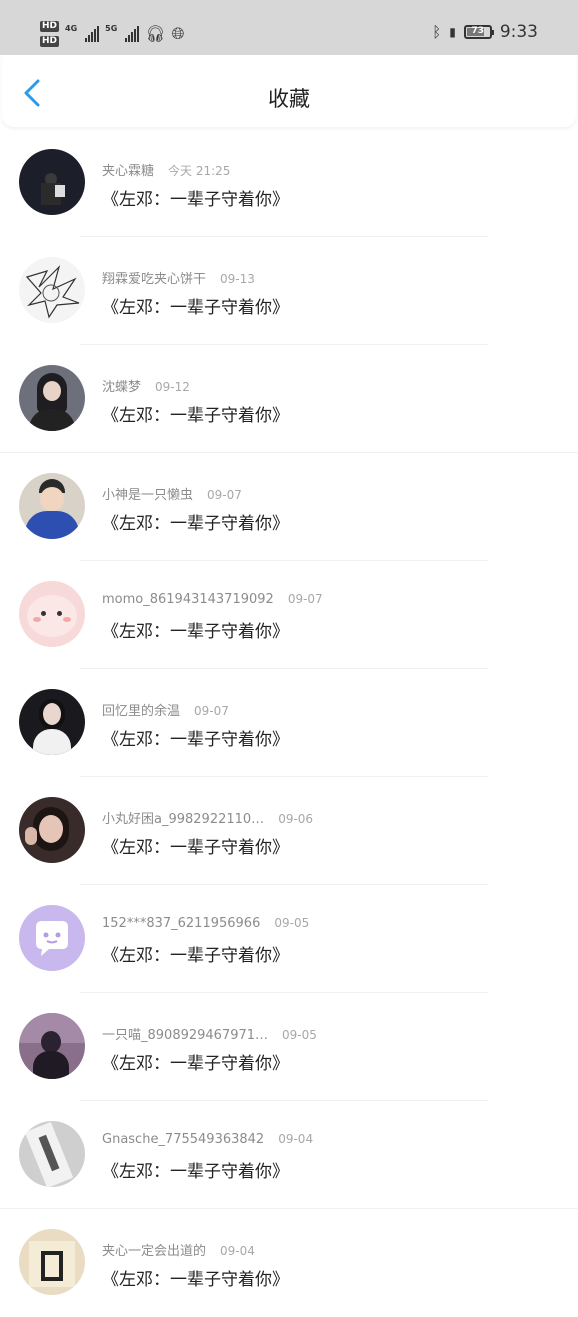 The height and width of the screenshot is (1317, 578). Describe the element at coordinates (289, 1047) in the screenshot. I see `list-item: 一只喵_8908929467971… 09-05 《左邓：一辈子守着你》` at that location.